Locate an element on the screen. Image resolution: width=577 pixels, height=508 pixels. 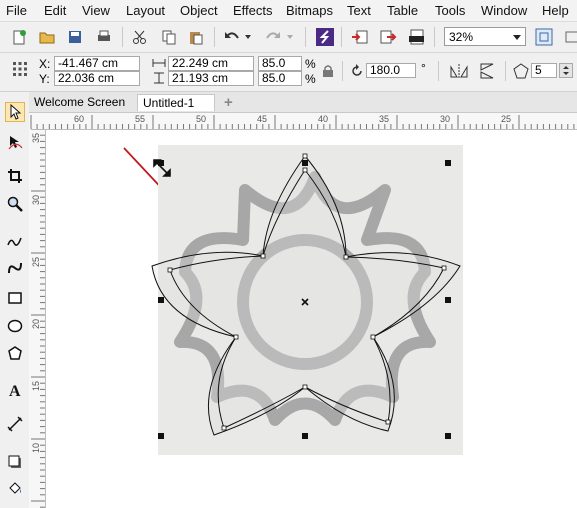
redo-dropdown-icon is located at coordinates (290, 37).